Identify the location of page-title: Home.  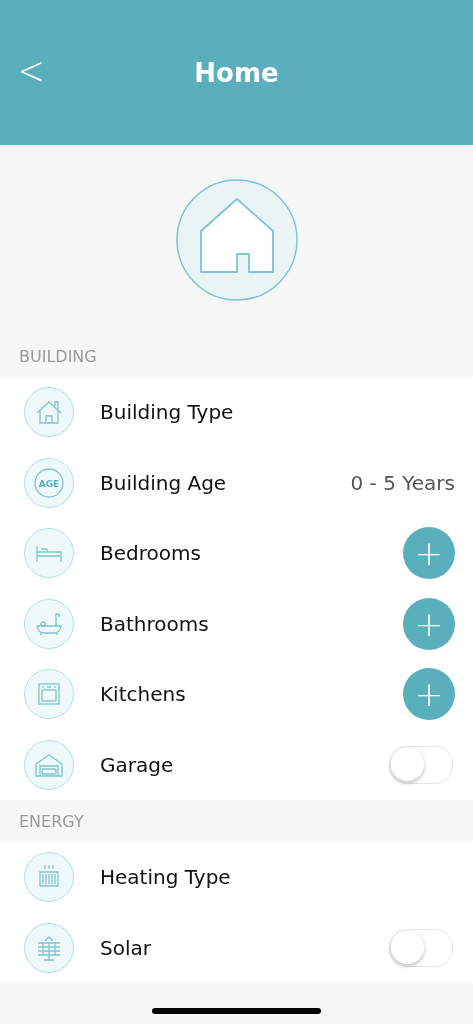
(236, 72).